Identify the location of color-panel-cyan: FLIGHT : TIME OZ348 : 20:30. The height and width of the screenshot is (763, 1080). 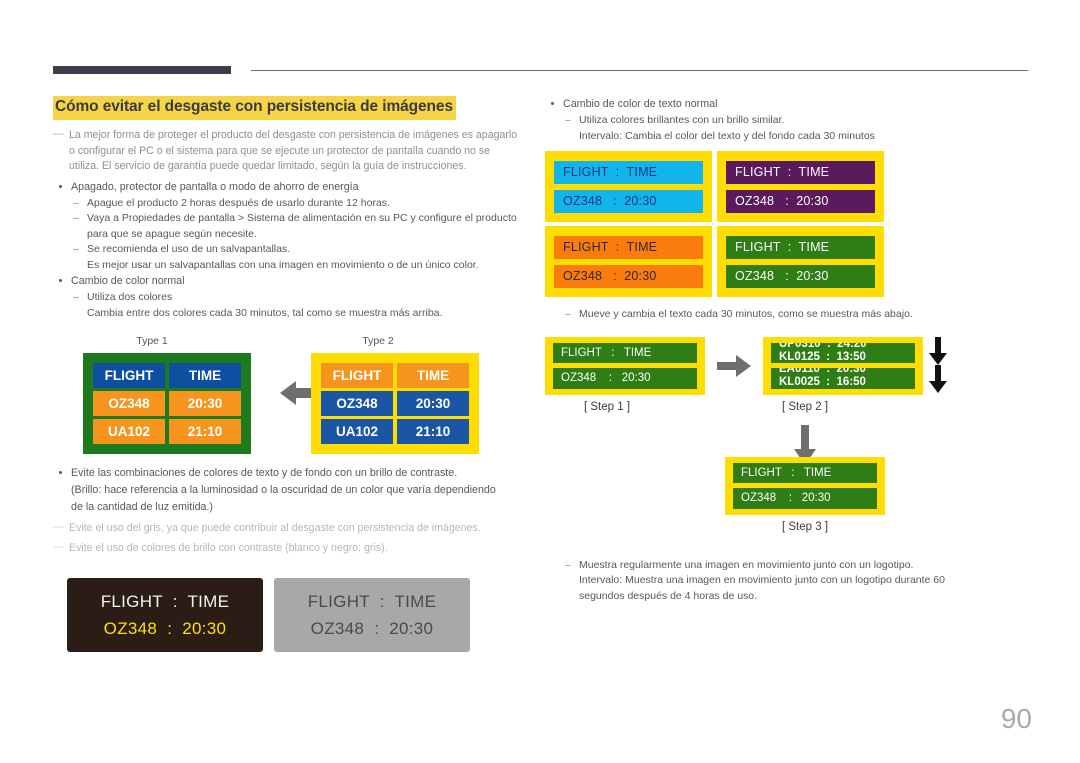
(628, 186).